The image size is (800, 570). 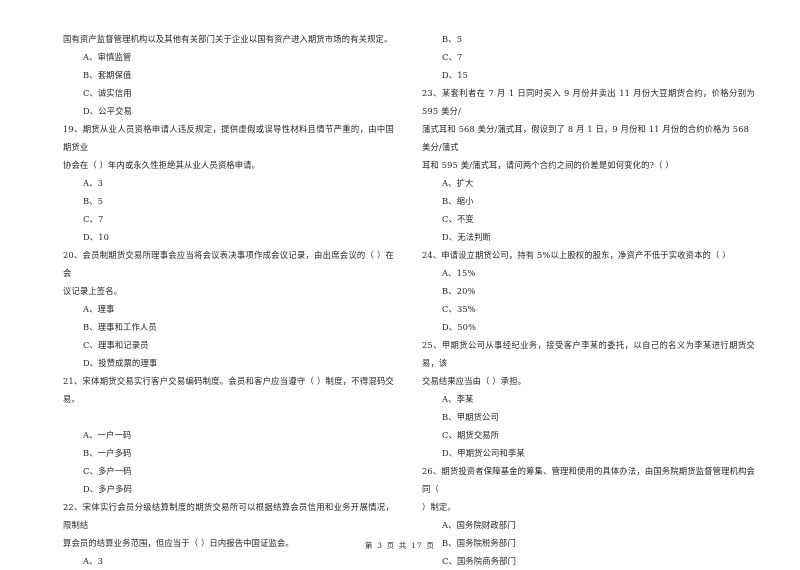 I want to click on option-item: B、甲期货公司, so click(x=588, y=417).